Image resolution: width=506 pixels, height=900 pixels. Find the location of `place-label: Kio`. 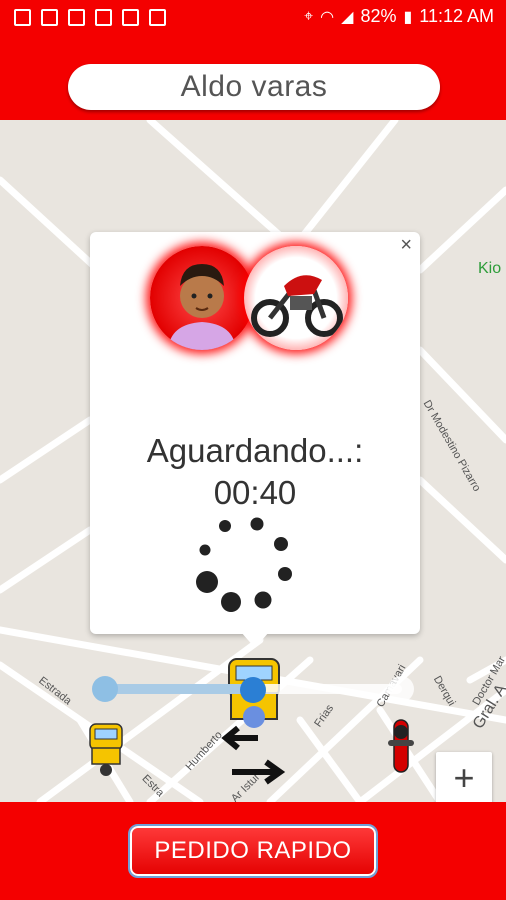

place-label: Kio is located at coordinates (490, 268).